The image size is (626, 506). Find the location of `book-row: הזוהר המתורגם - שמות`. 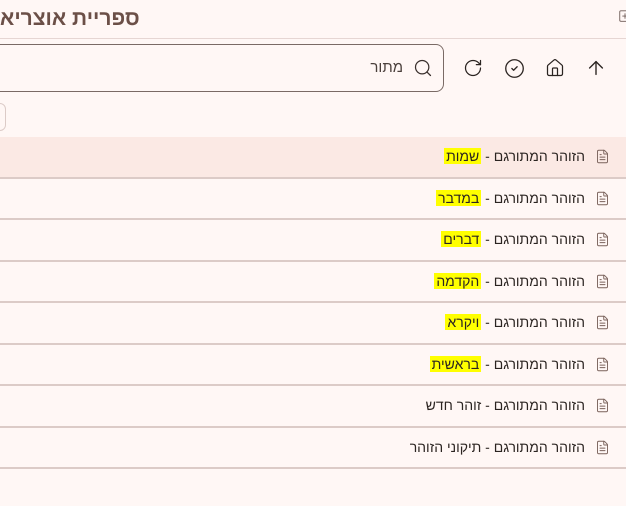

book-row: הזוהר המתורגם - שמות is located at coordinates (313, 157).